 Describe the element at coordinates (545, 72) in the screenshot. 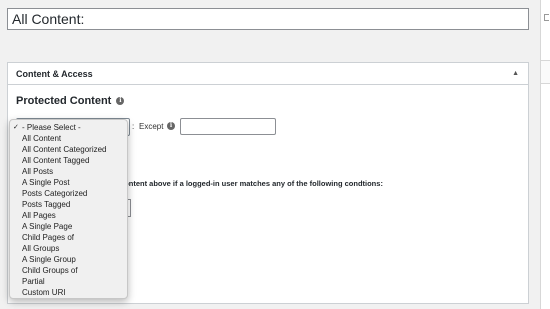

I see `side-panel-box` at that location.